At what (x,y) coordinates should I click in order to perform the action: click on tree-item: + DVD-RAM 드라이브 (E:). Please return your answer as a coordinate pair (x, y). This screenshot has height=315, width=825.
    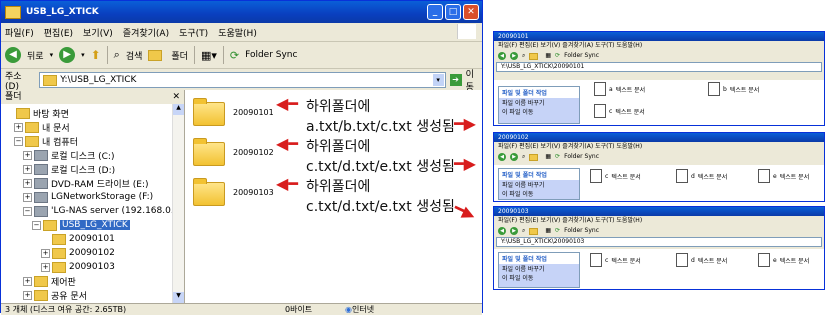
    Looking at the image, I should click on (87, 183).